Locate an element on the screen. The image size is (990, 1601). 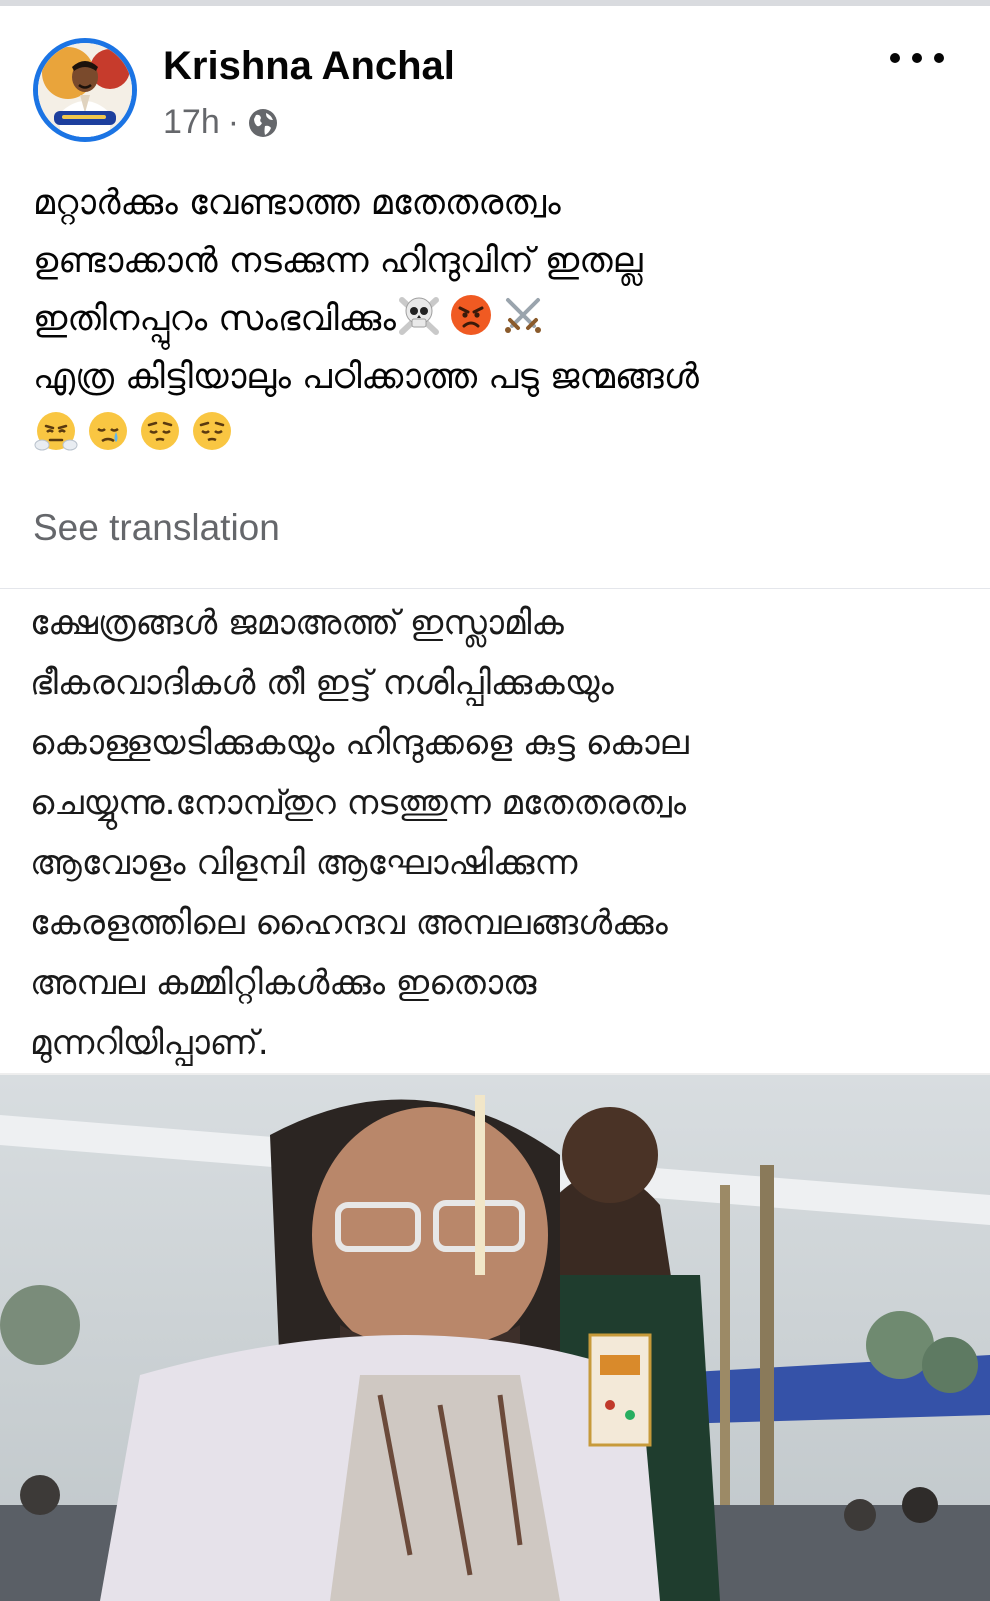
skull-crossbones-emoji is located at coordinates (418, 316).